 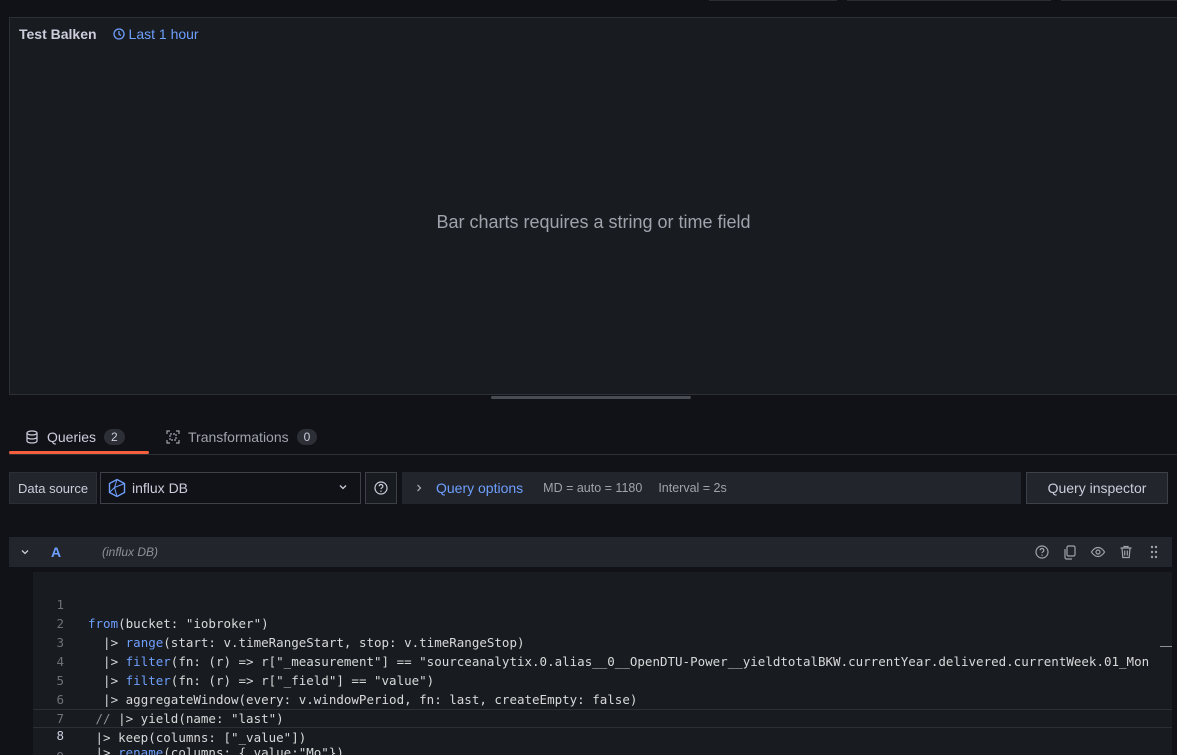 I want to click on code-line: 9, so click(x=602, y=741).